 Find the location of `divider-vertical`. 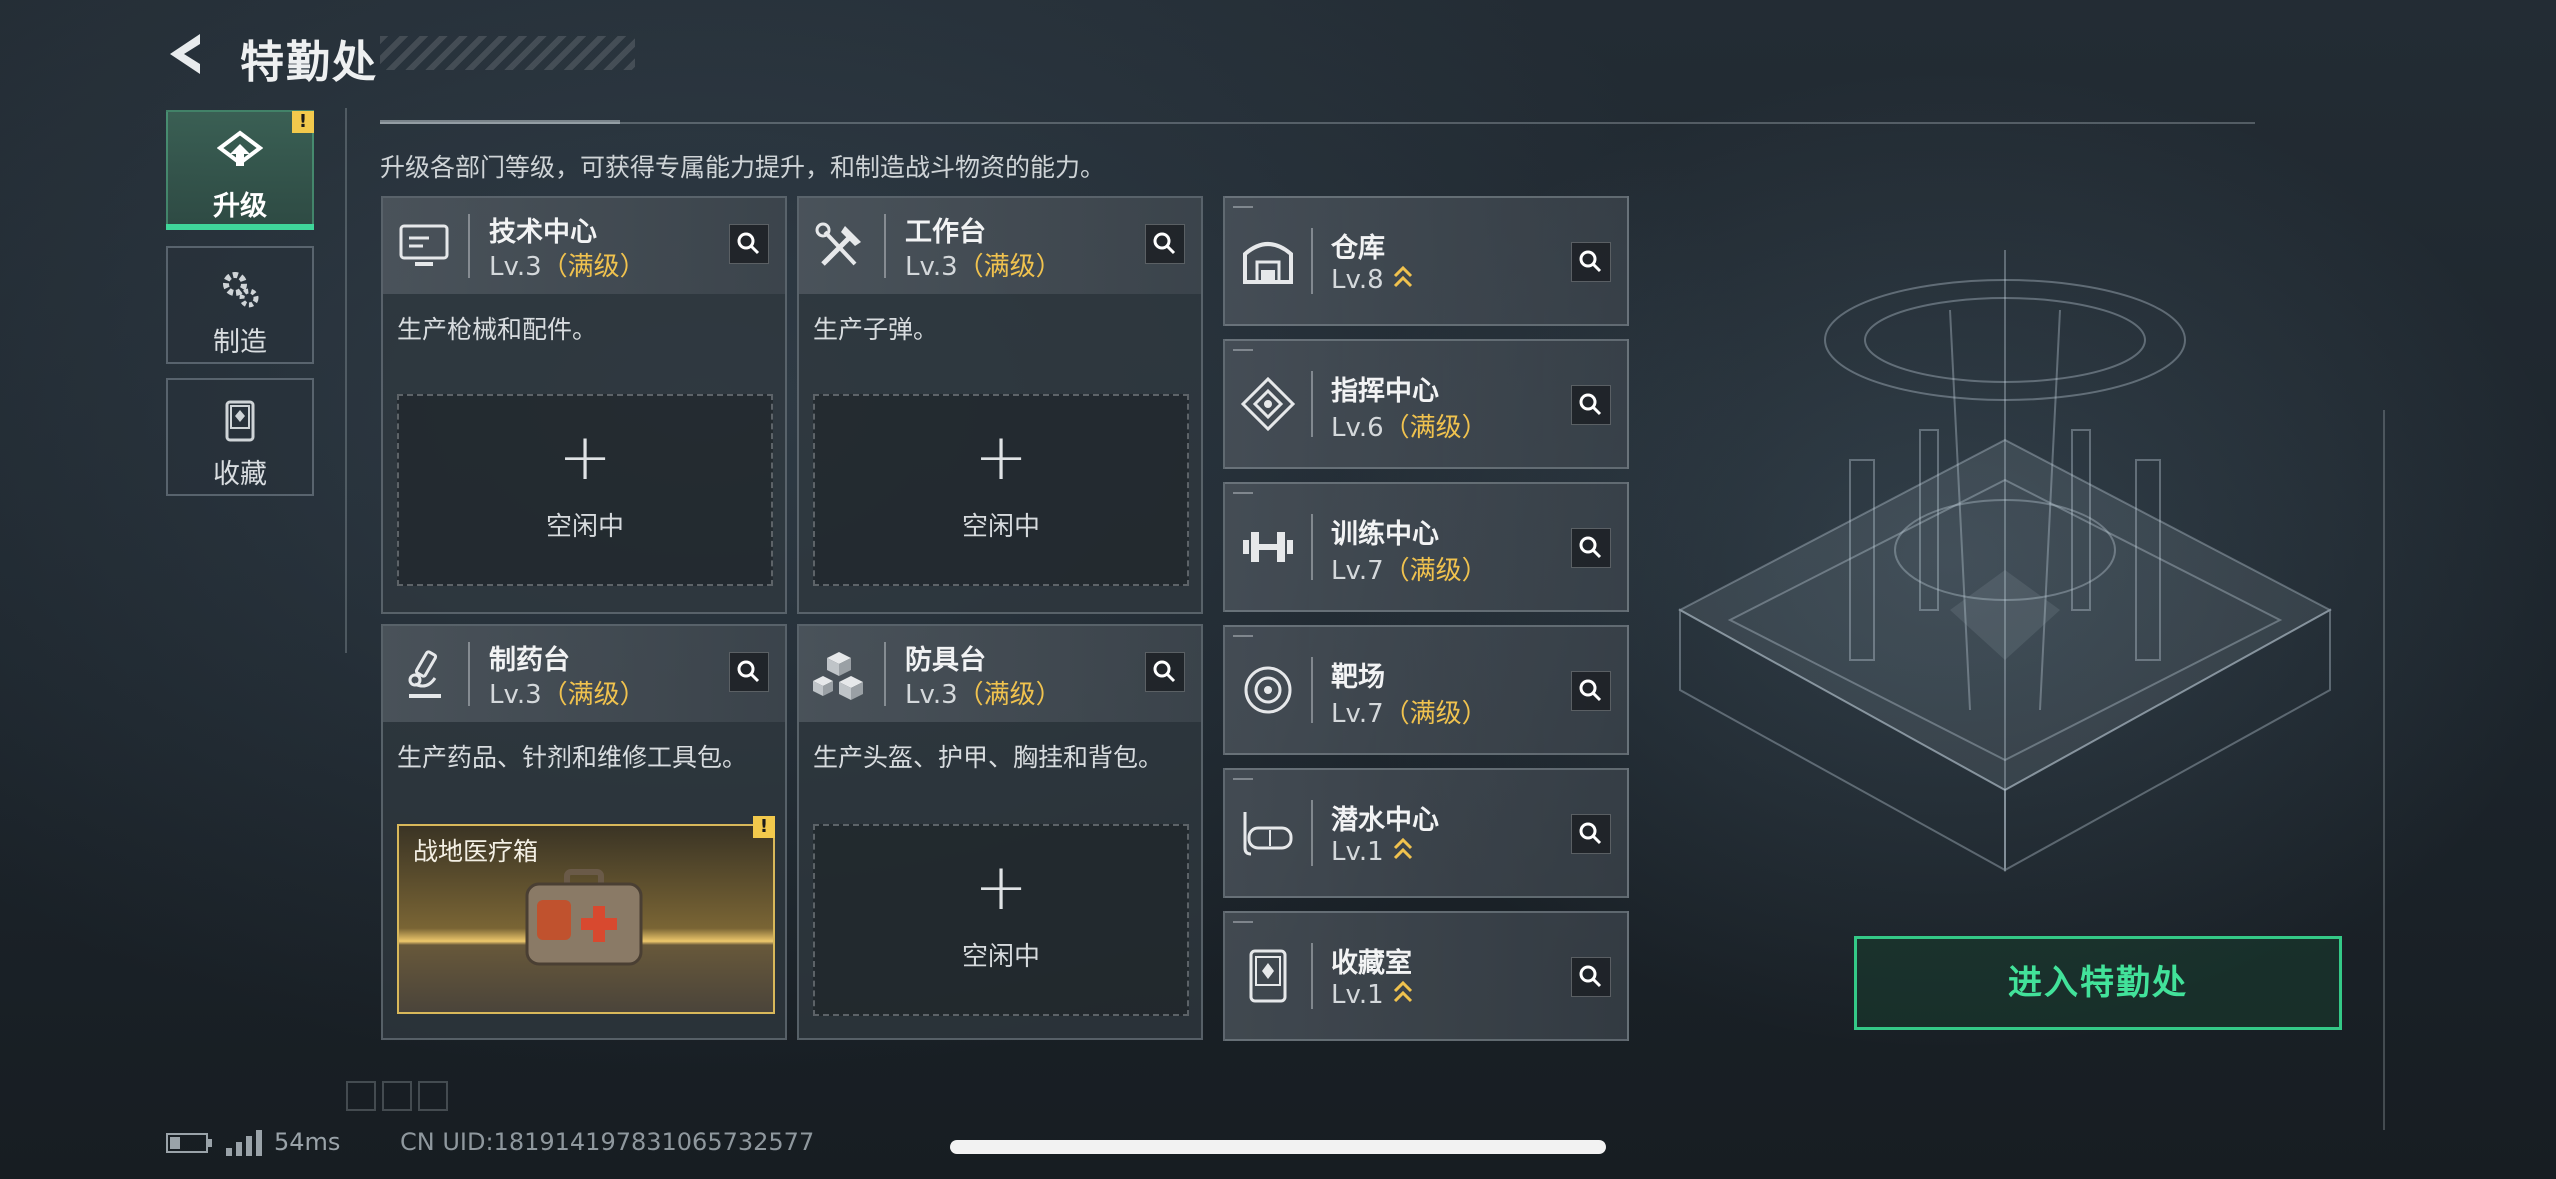

divider-vertical is located at coordinates (346, 380).